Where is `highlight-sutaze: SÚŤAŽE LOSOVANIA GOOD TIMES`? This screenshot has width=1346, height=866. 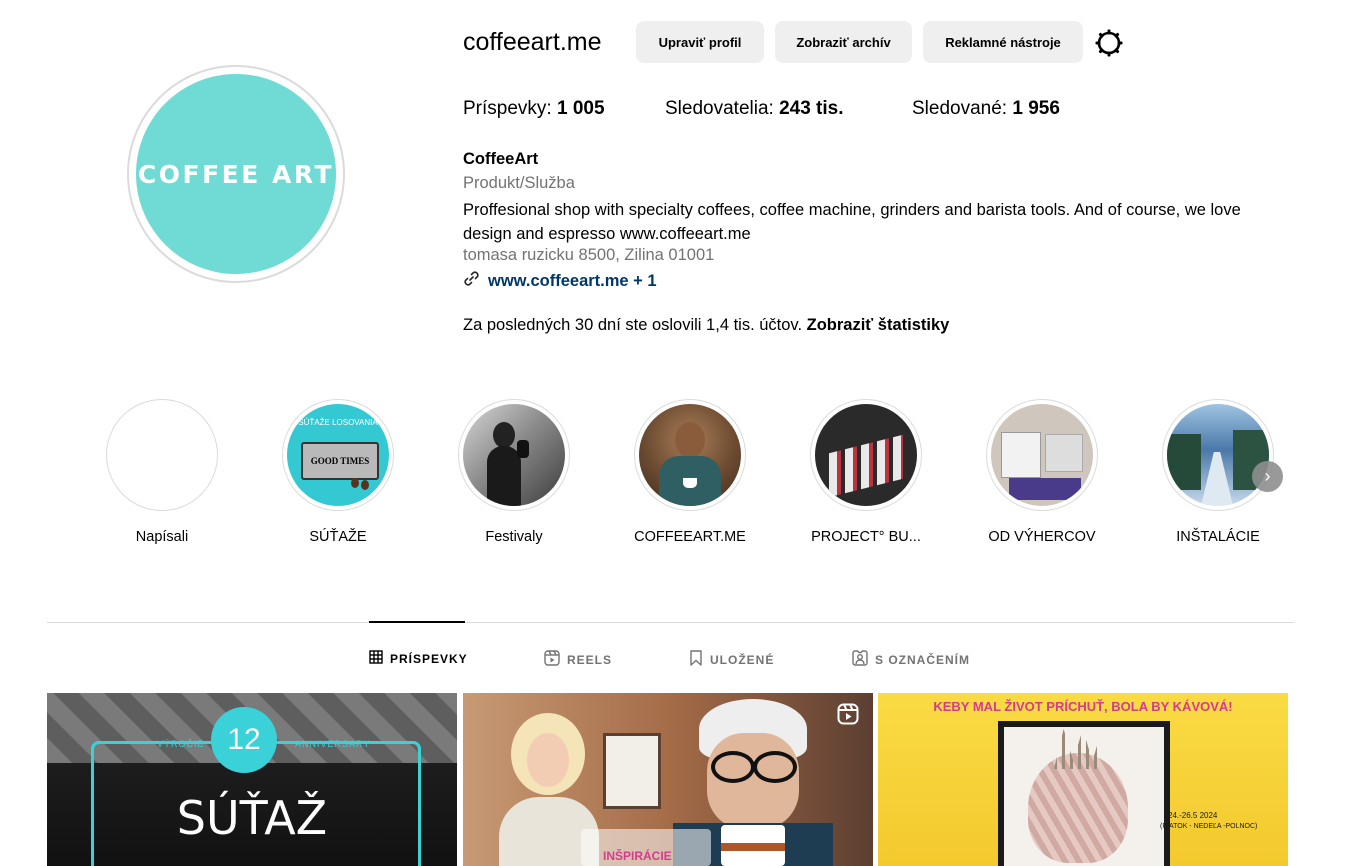
highlight-sutaze: SÚŤAŽE LOSOVANIA GOOD TIMES is located at coordinates (338, 455).